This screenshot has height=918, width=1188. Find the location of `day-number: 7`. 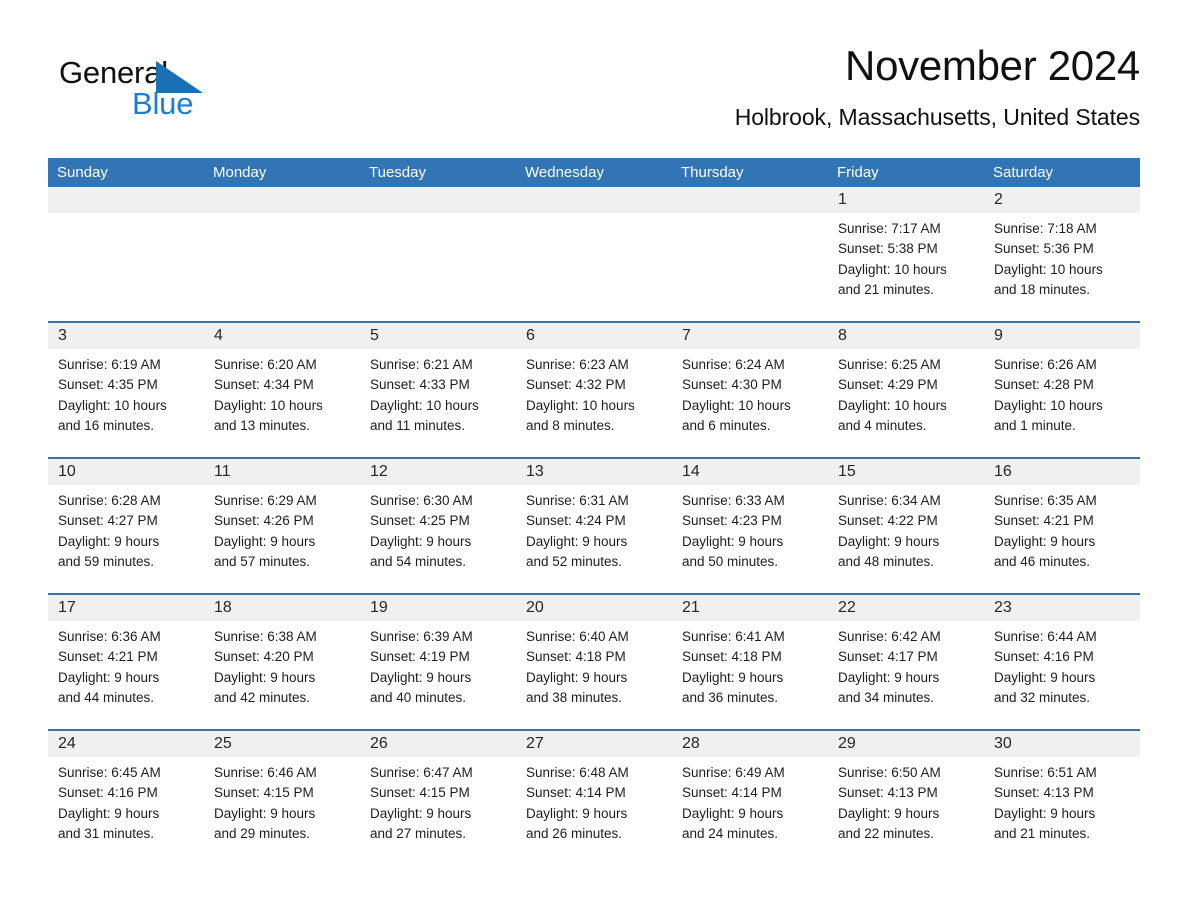

day-number: 7 is located at coordinates (750, 336).